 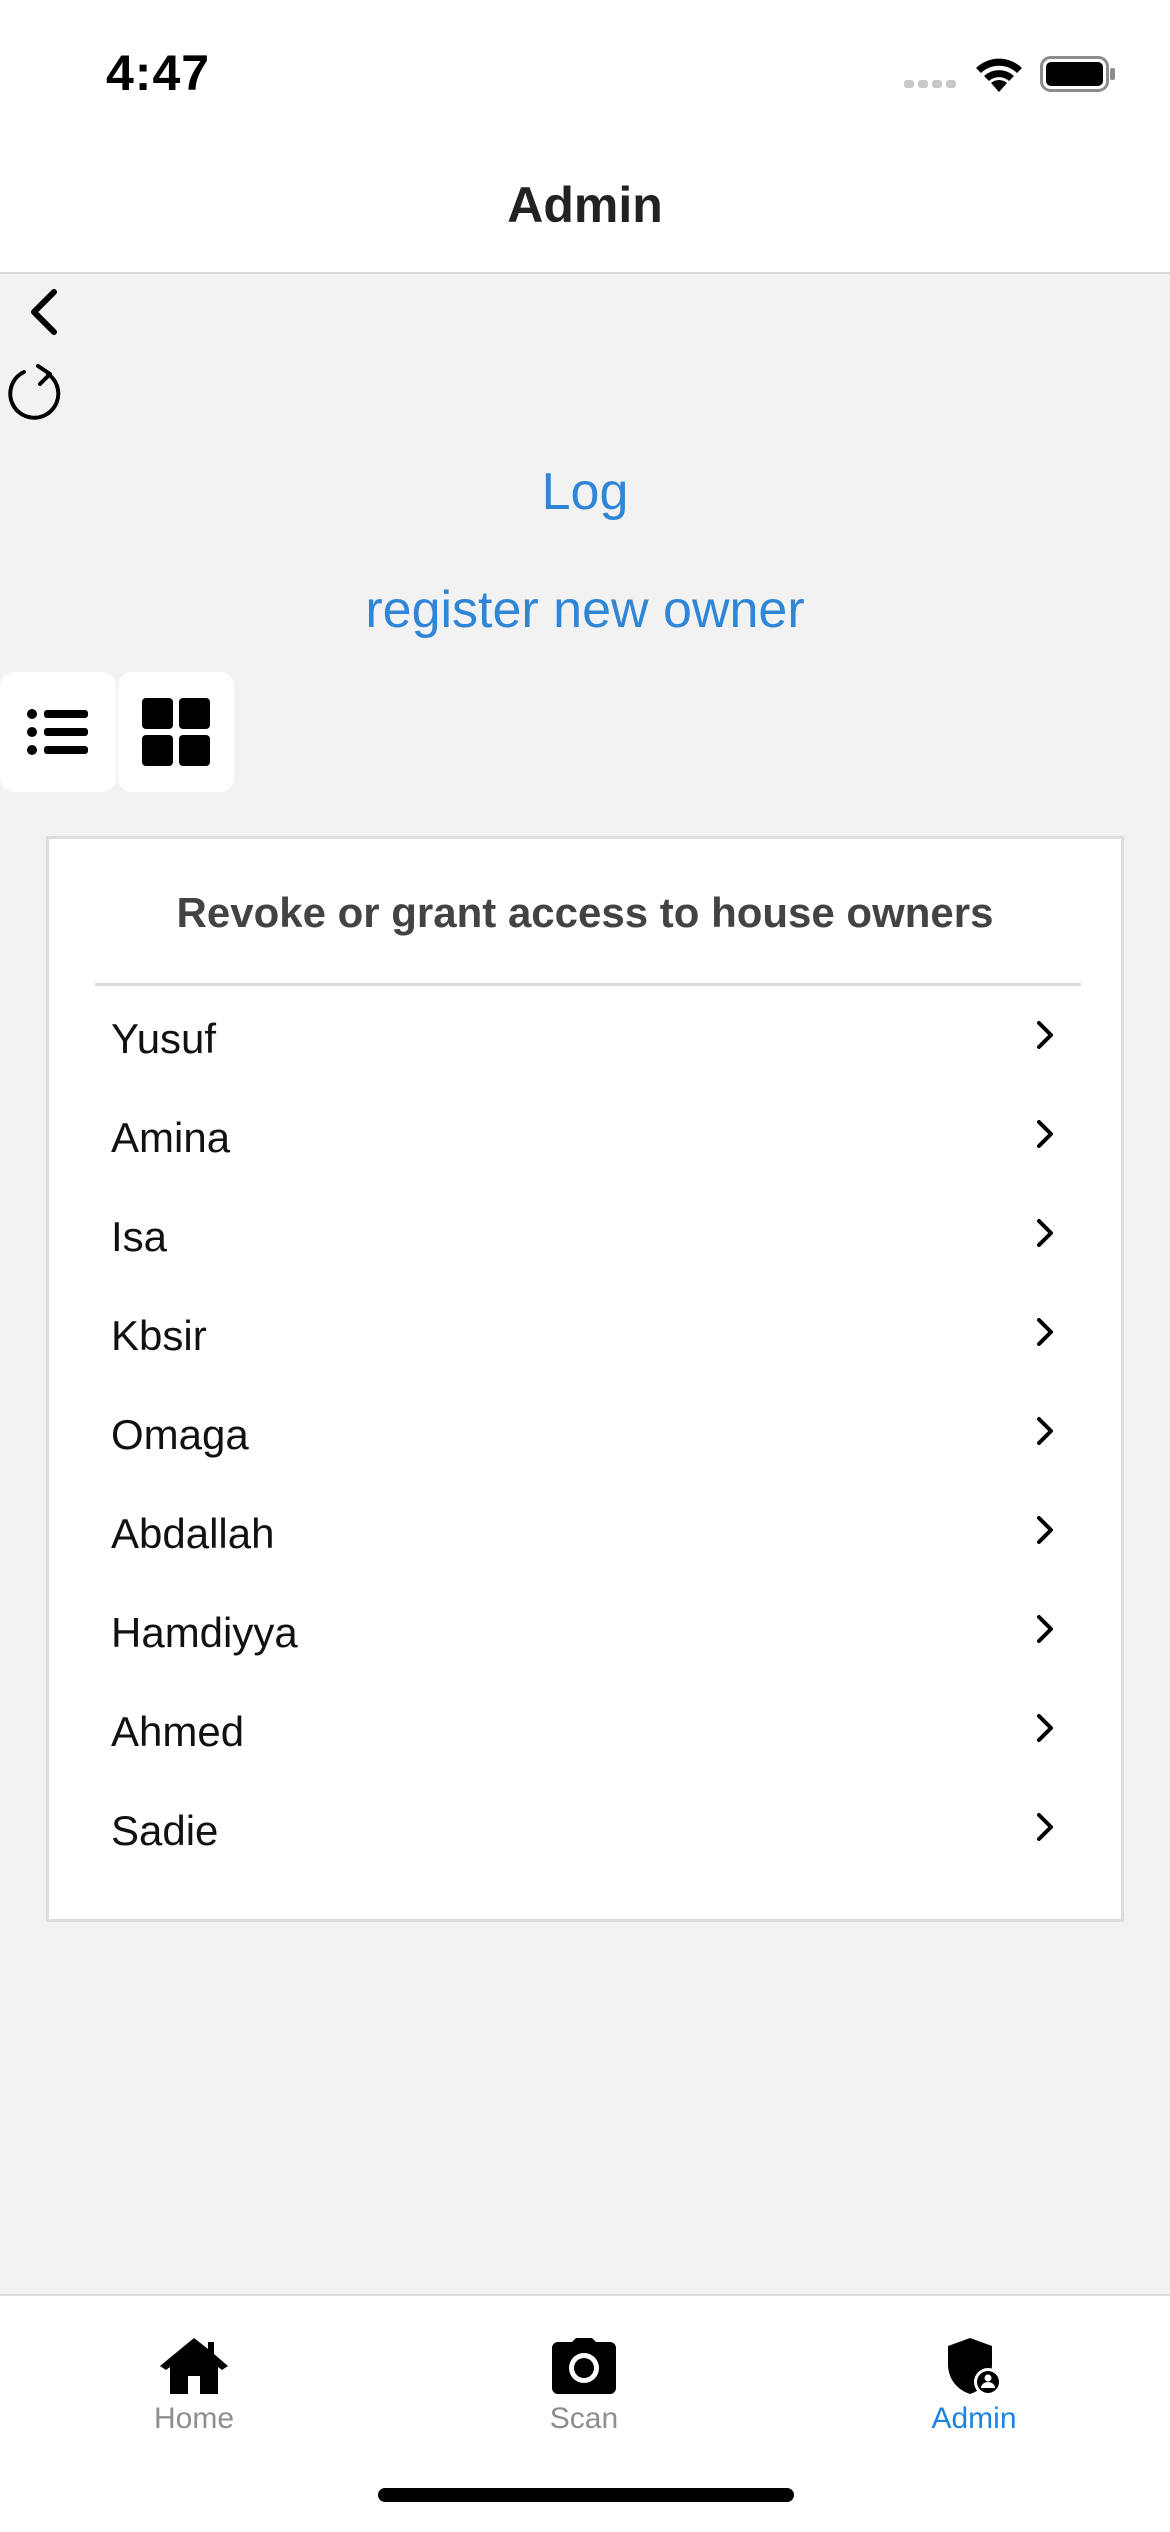 I want to click on list-view-button, so click(x=58, y=732).